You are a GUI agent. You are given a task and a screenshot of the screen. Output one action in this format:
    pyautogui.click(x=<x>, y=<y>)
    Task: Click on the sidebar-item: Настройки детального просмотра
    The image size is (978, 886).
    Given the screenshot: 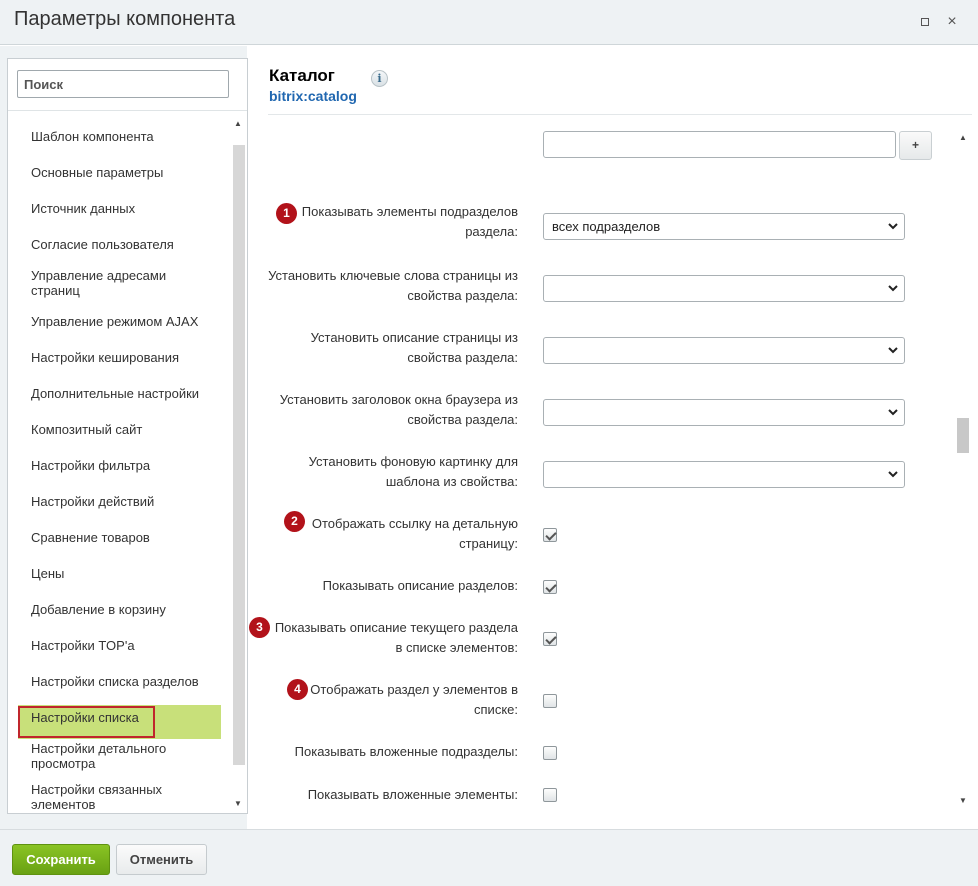 What is the action you would take?
    pyautogui.click(x=121, y=756)
    